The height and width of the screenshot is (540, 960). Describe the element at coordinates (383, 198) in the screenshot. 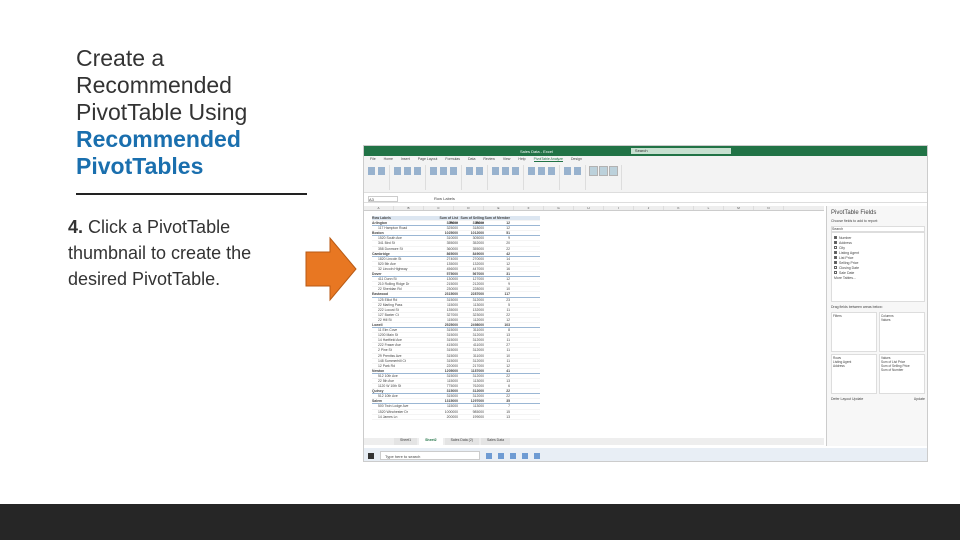

I see `name-box: A3` at that location.